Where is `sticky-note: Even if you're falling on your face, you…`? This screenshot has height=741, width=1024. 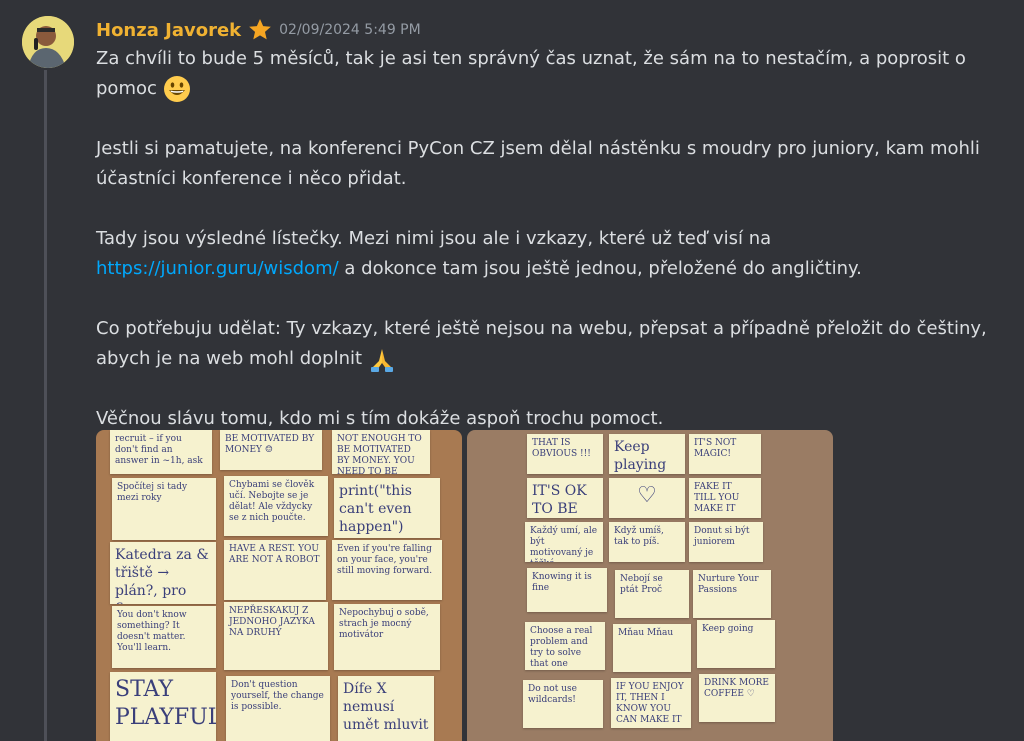 sticky-note: Even if you're falling on your face, you… is located at coordinates (387, 570).